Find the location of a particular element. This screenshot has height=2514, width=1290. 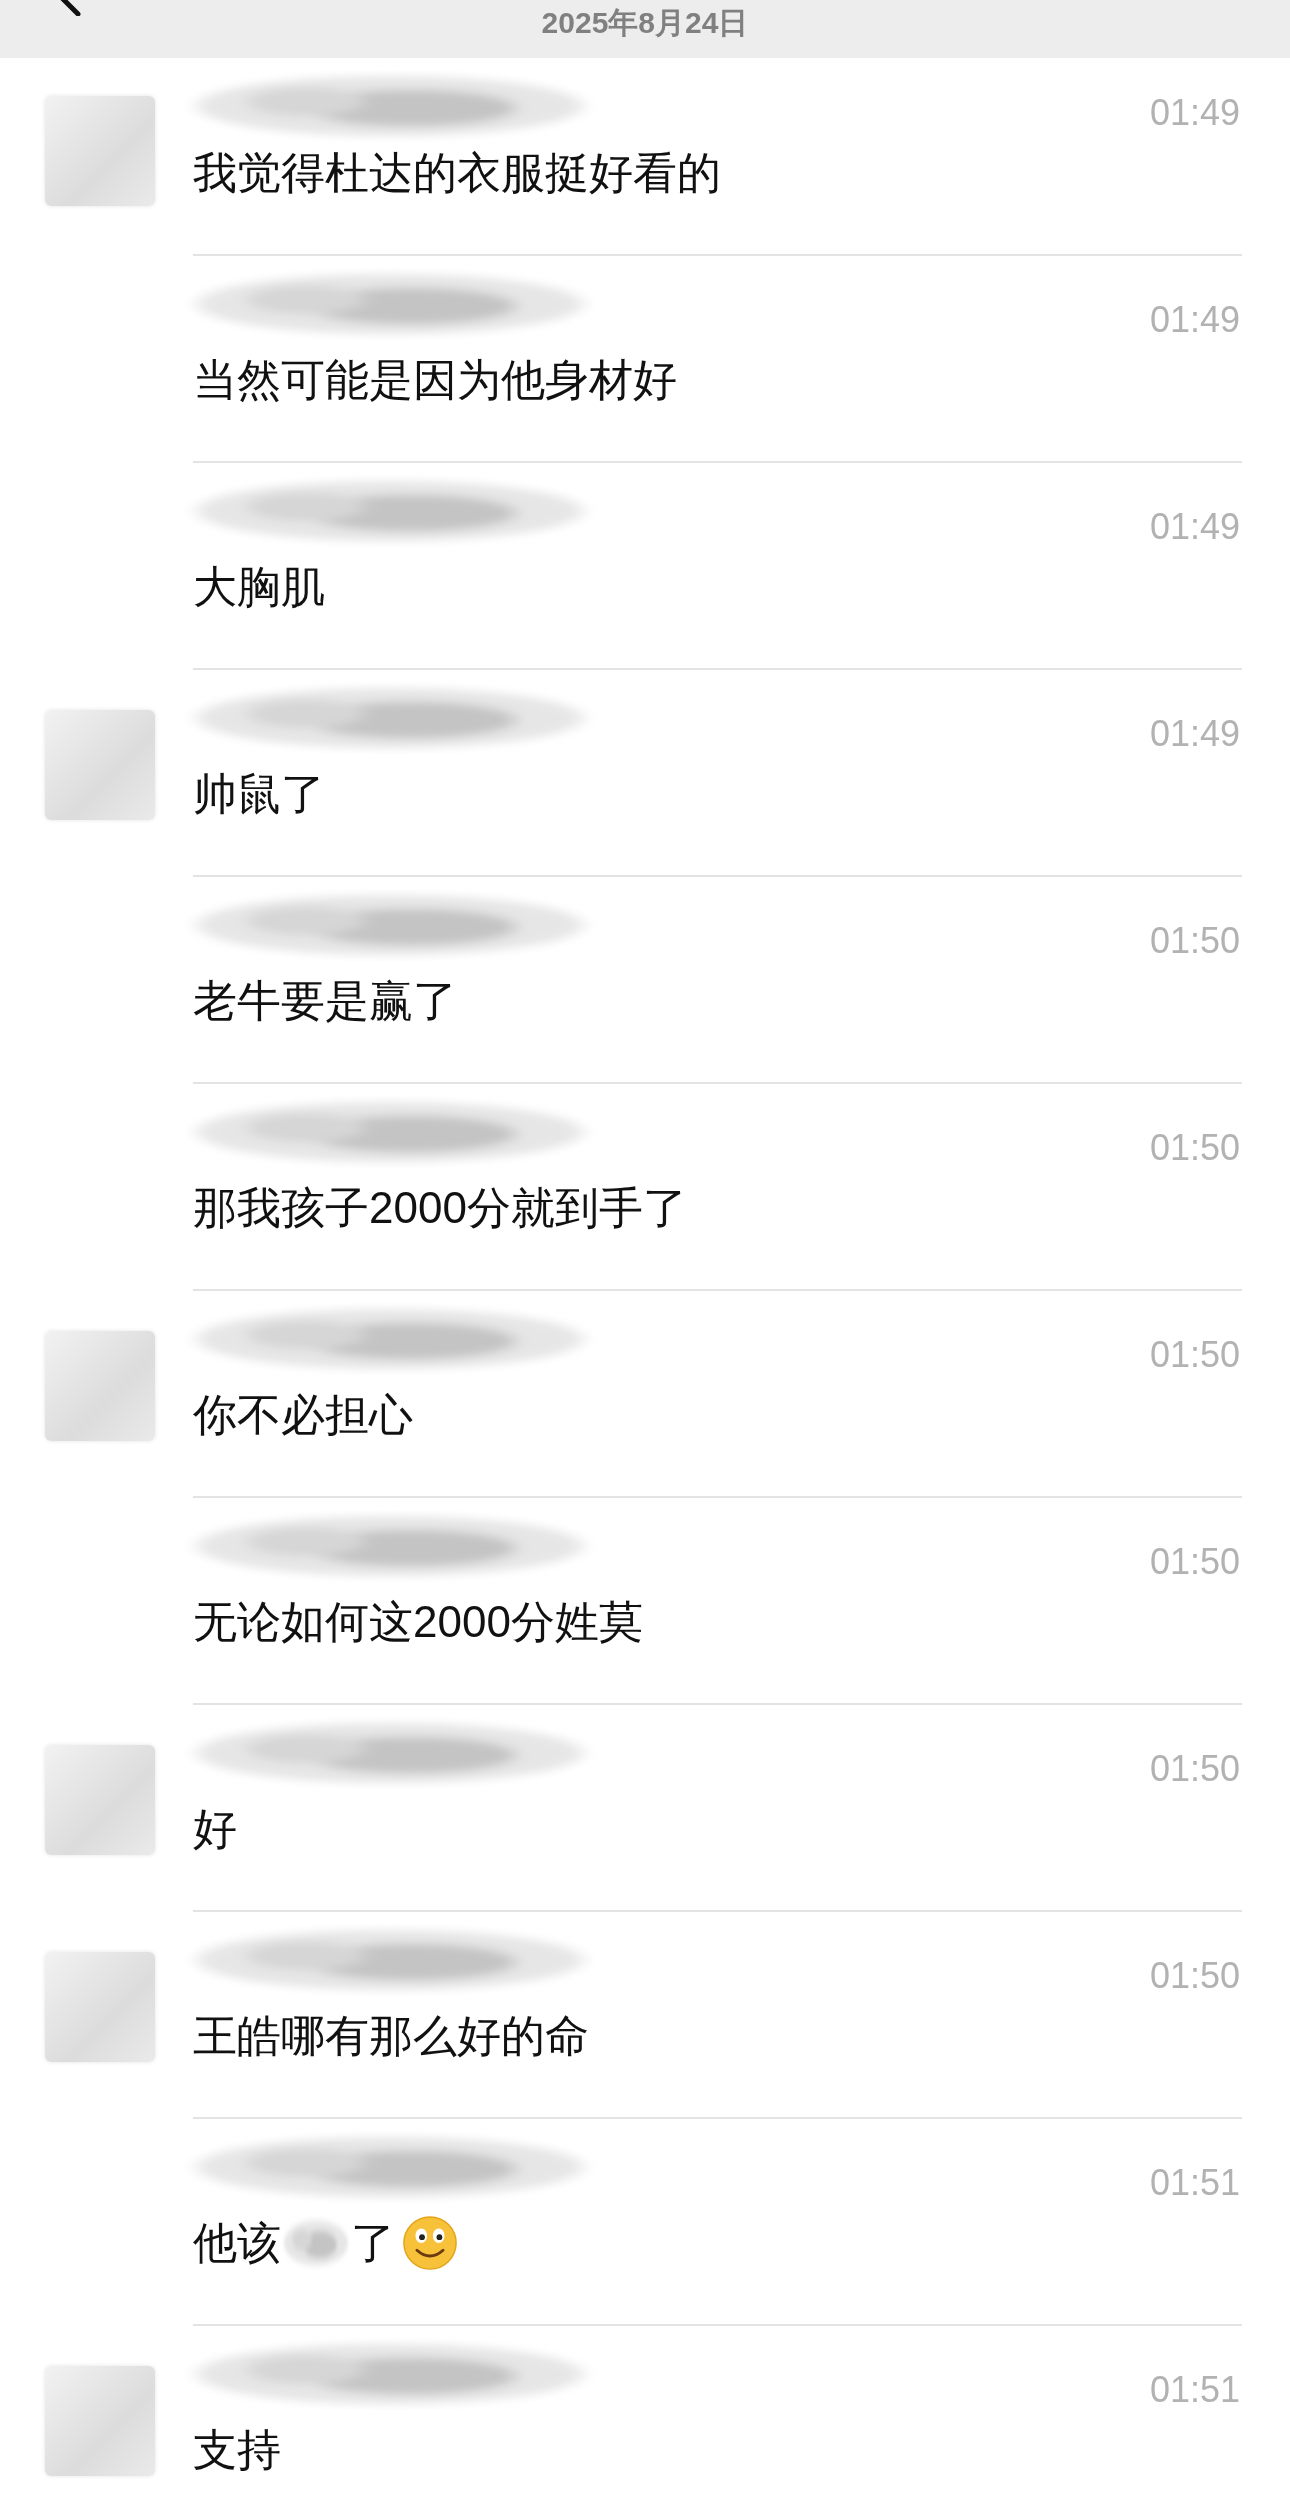

date-label: 2025年8月24日 is located at coordinates (645, 23).